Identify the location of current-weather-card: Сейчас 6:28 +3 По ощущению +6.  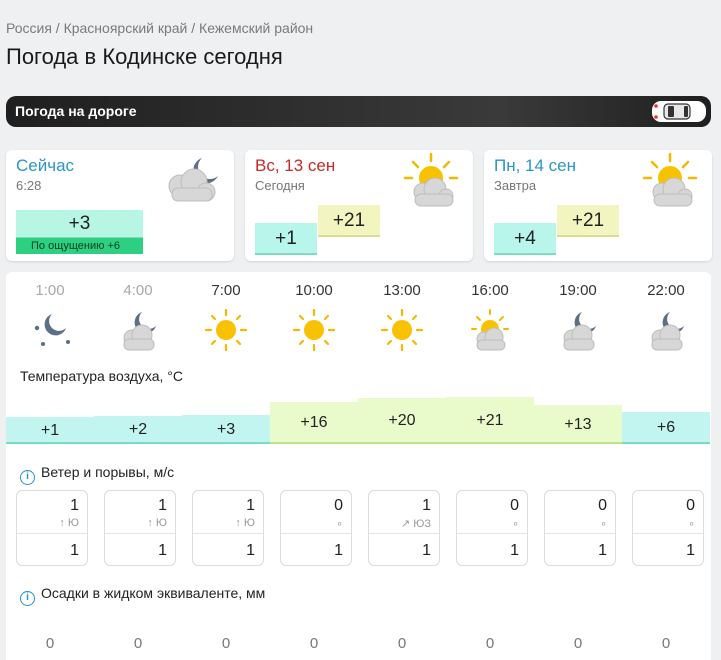
(120, 205).